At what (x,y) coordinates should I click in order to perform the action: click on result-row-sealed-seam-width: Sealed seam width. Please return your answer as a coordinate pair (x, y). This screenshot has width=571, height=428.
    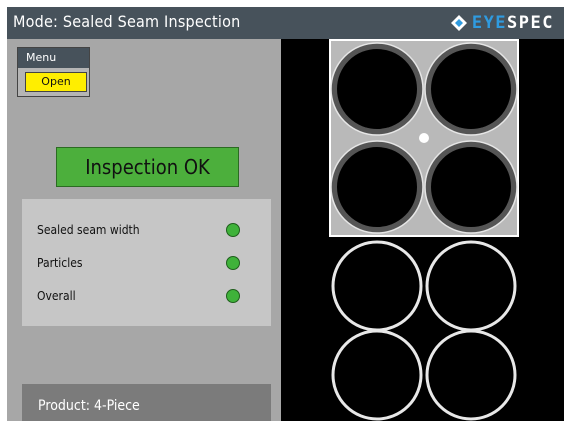
    Looking at the image, I should click on (146, 230).